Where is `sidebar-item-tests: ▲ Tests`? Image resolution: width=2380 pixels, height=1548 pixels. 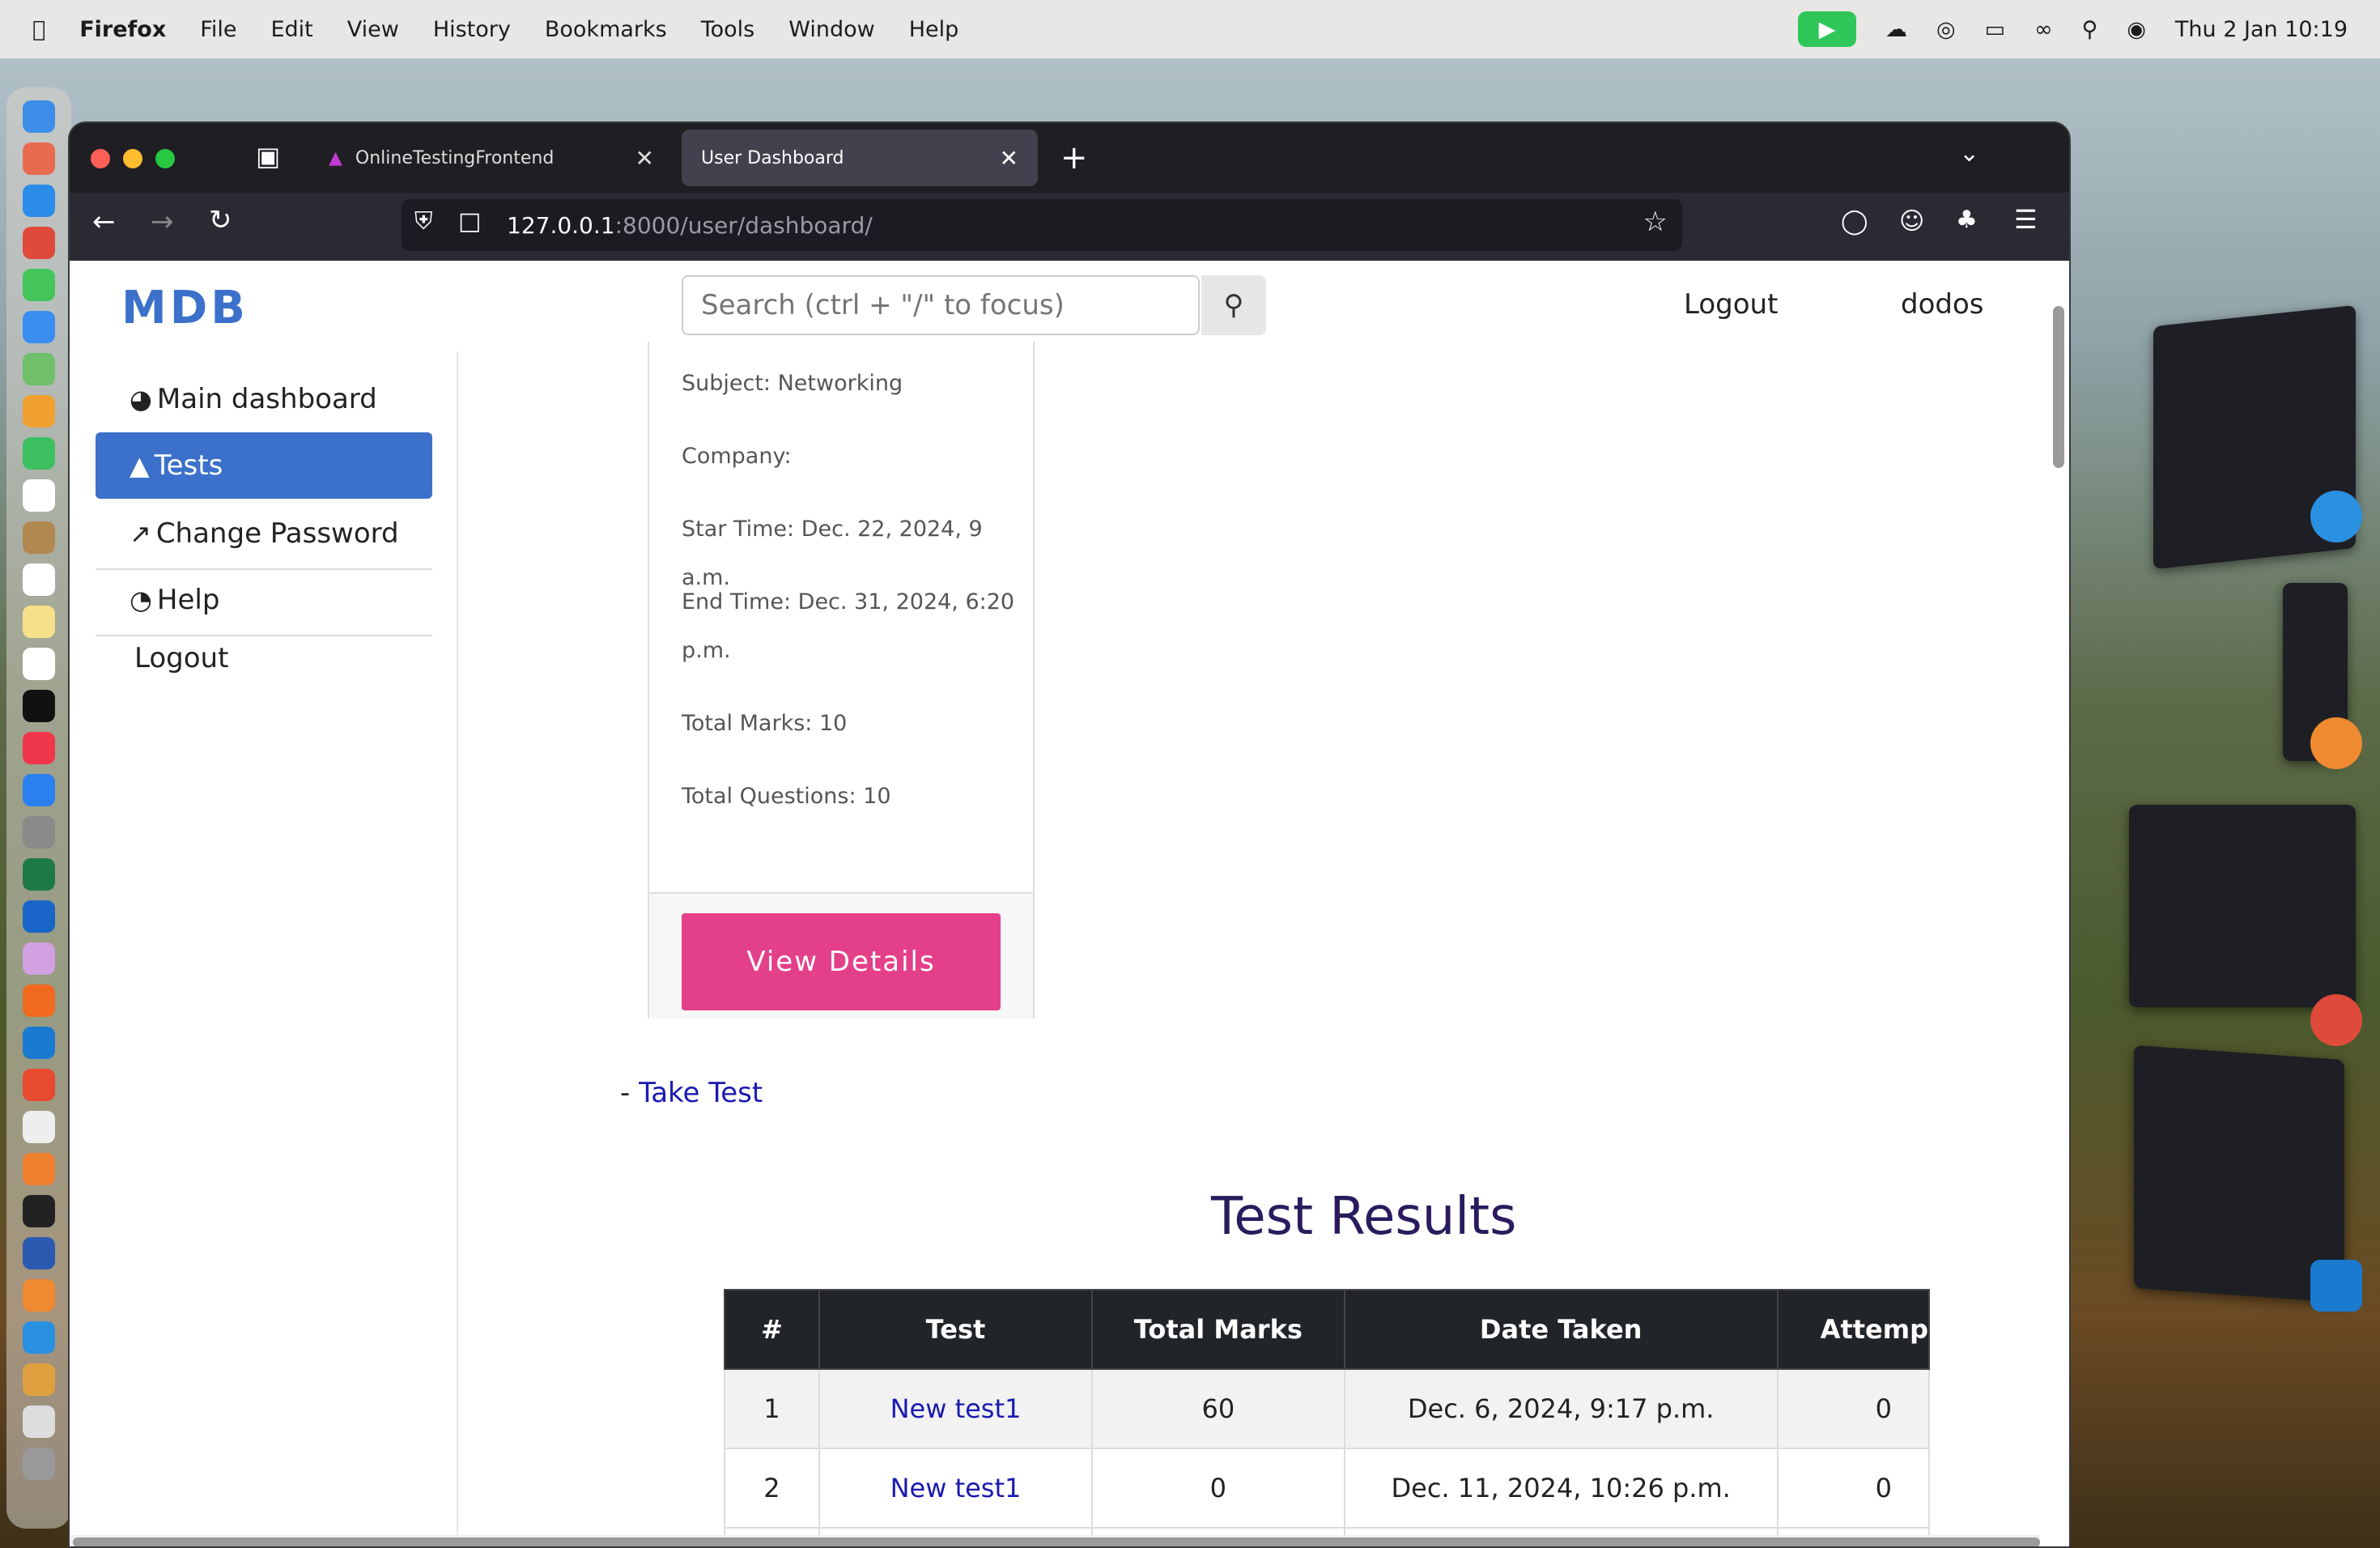
sidebar-item-tests: ▲ Tests is located at coordinates (264, 465).